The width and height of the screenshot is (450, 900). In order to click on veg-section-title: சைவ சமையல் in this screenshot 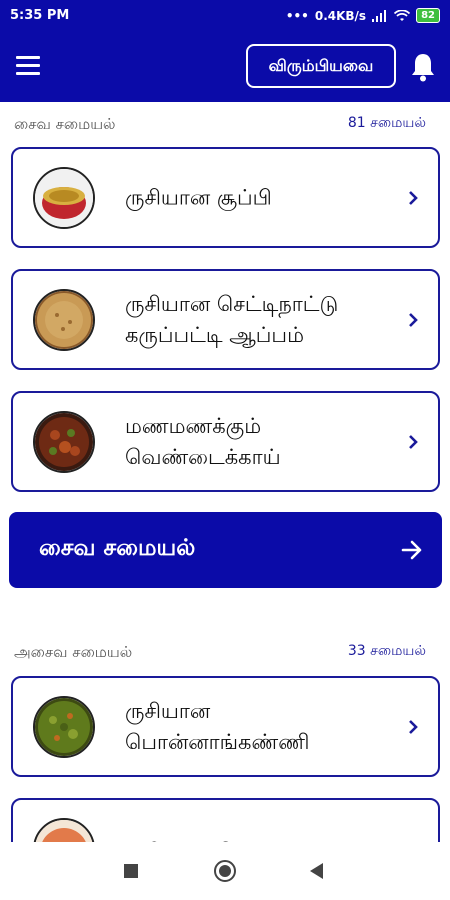, I will do `click(65, 124)`.